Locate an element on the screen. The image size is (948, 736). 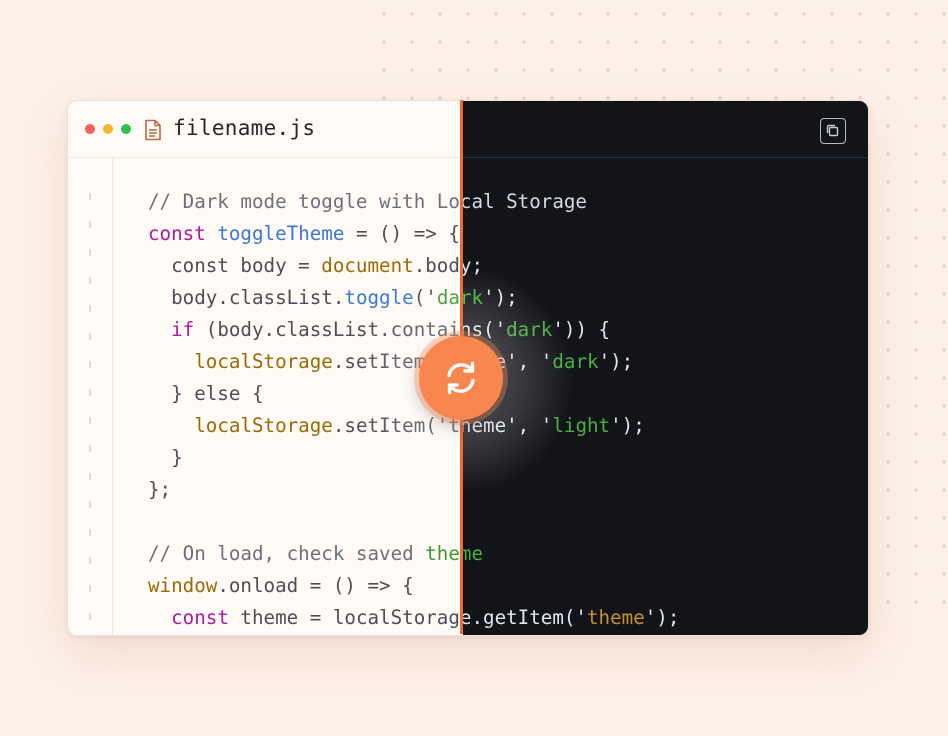
code-line: localStorage.setItem('theme', 'dark'); is located at coordinates (305, 361).